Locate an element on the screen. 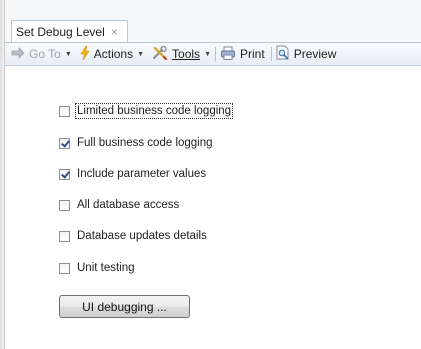 The image size is (421, 349). goto-label: Go To is located at coordinates (45, 54).